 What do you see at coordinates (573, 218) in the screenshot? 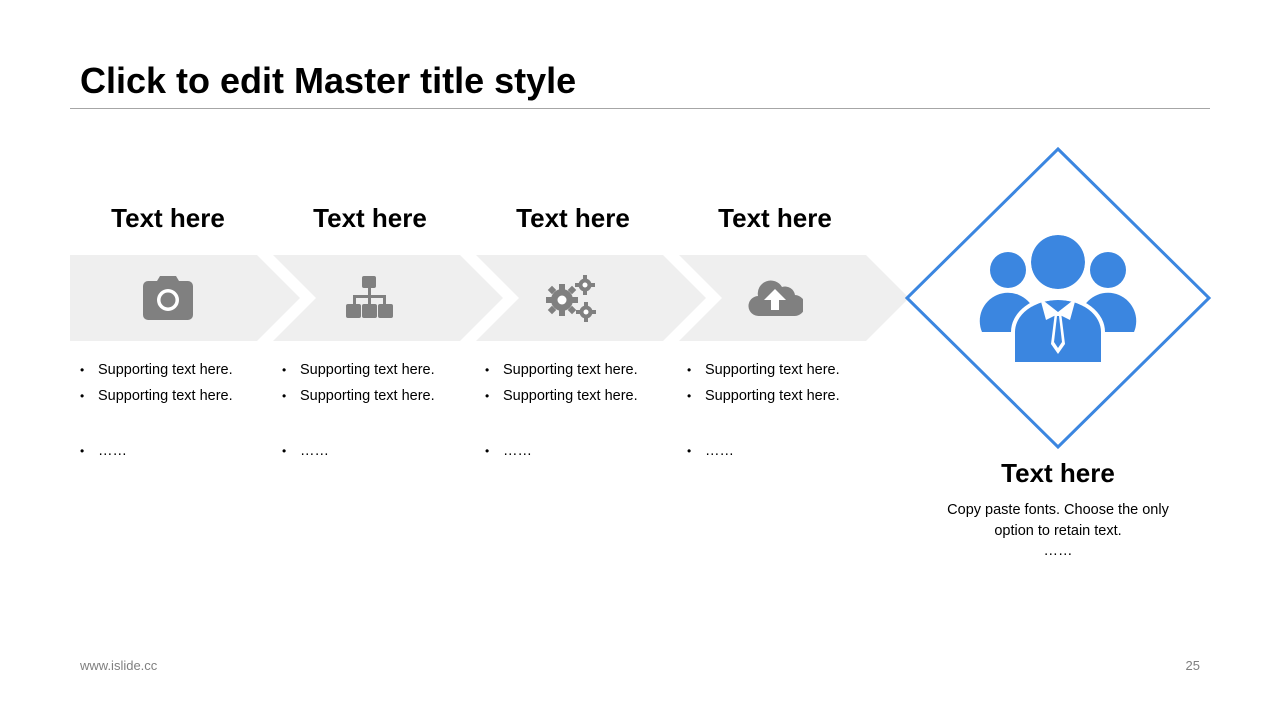
I see `step-3-heading: Text here` at bounding box center [573, 218].